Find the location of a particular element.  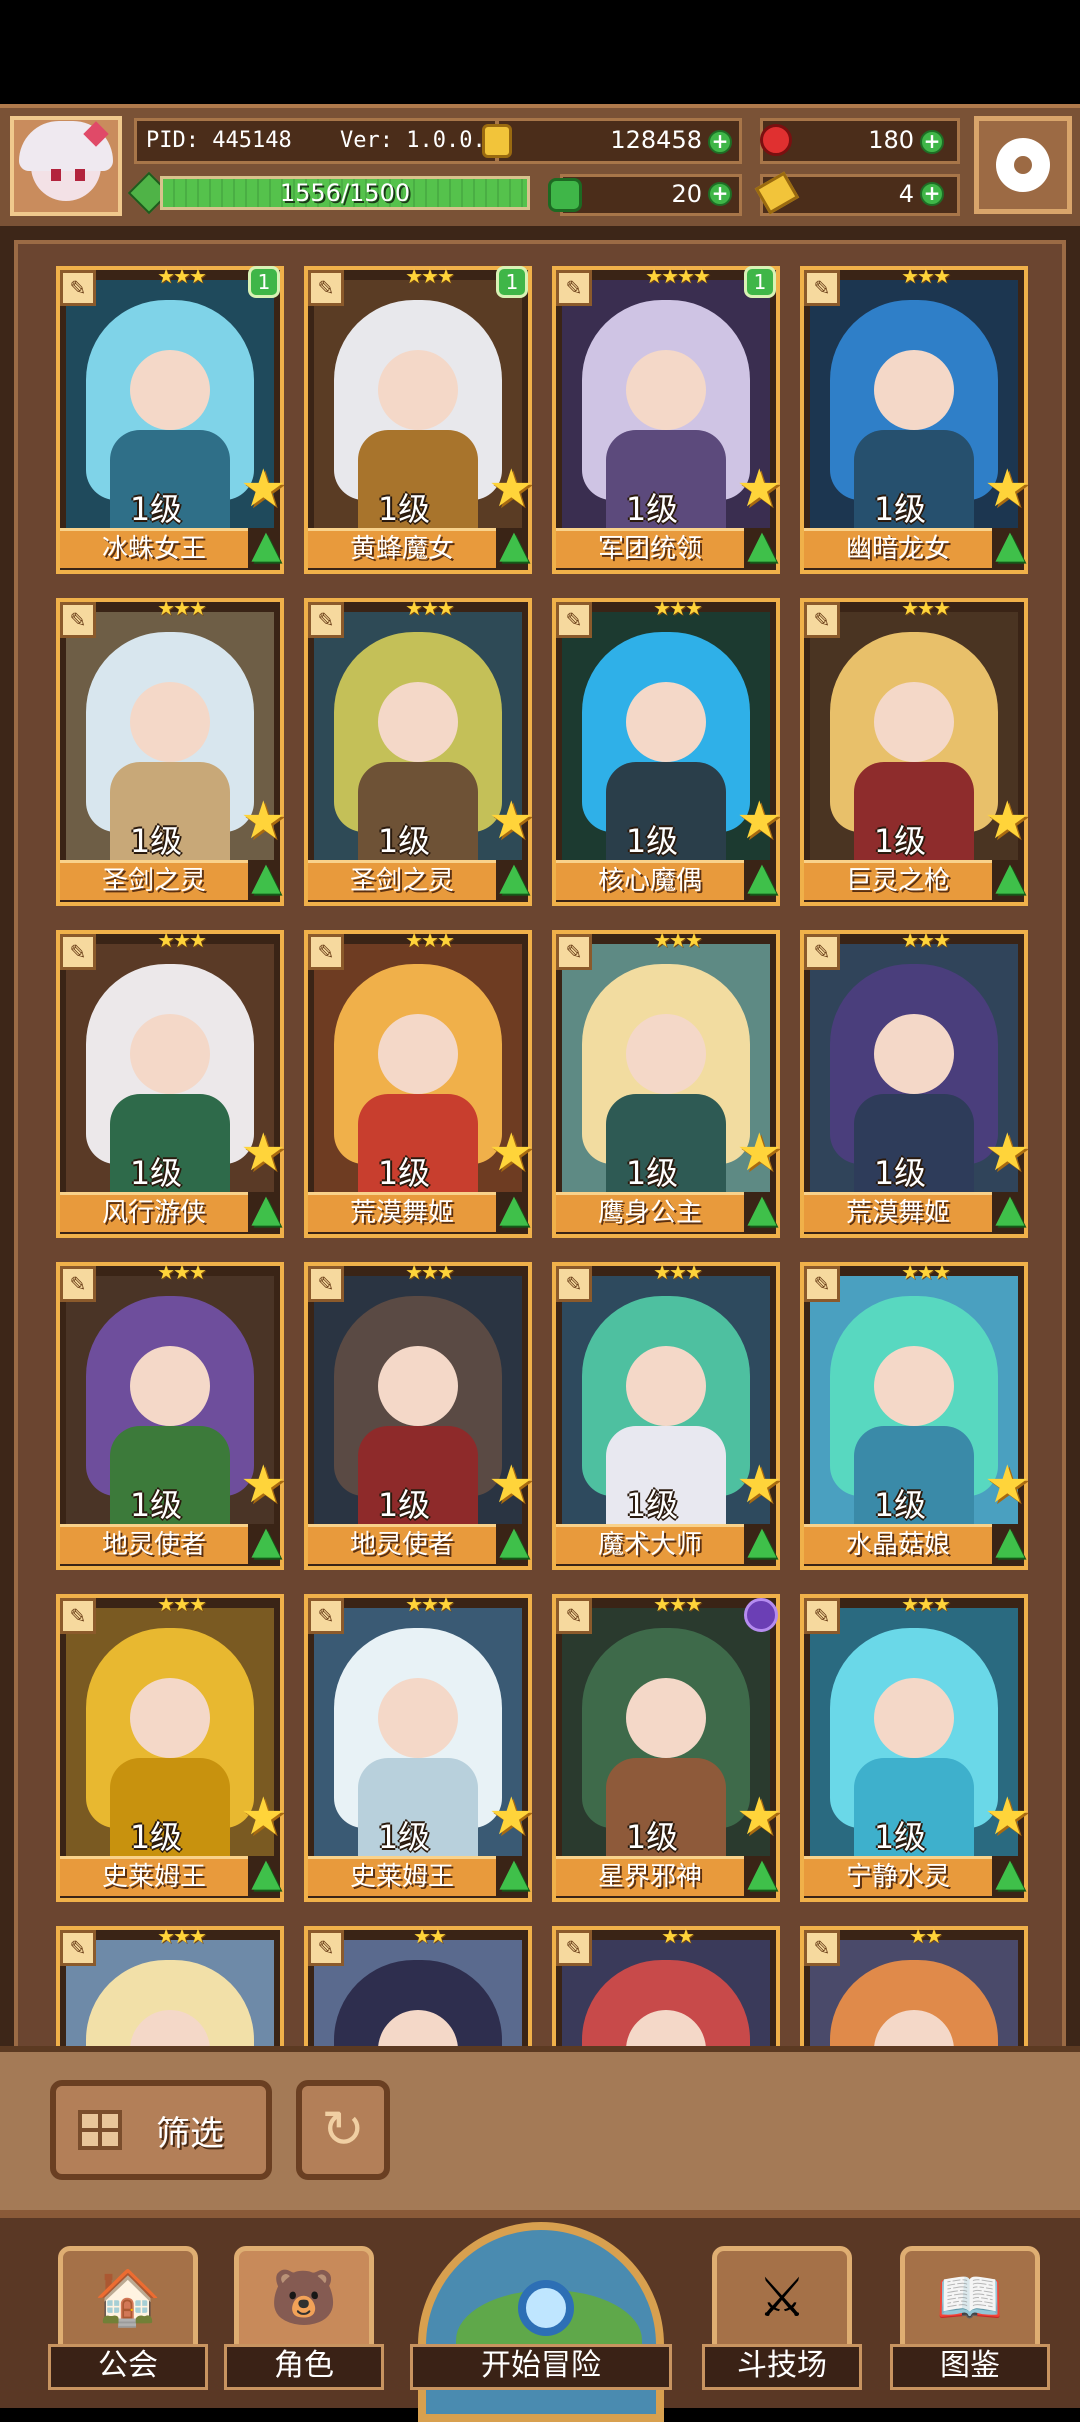

nav-start-adventure: 开始冒险 is located at coordinates (541, 2322).